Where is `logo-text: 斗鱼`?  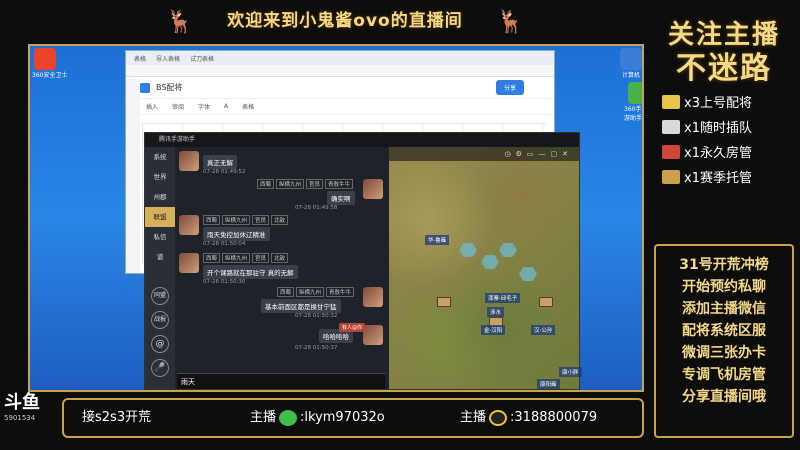 logo-text: 斗鱼 is located at coordinates (22, 402).